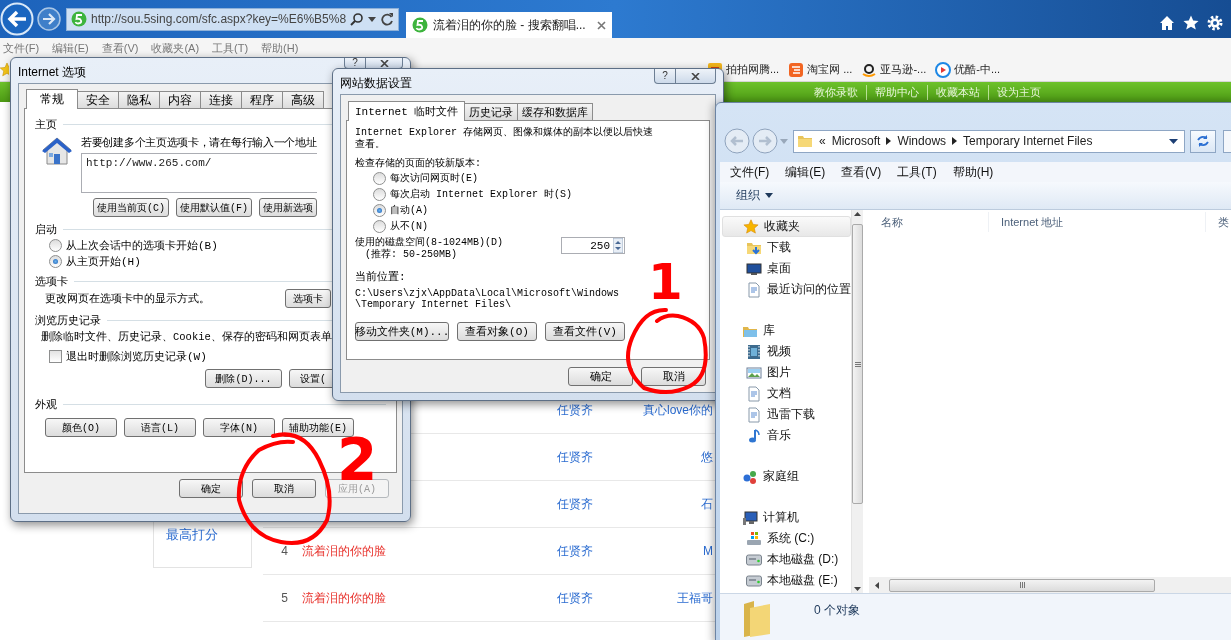 The image size is (1231, 640). What do you see at coordinates (407, 111) in the screenshot?
I see `dialog-tab: Internet 临时文件` at bounding box center [407, 111].